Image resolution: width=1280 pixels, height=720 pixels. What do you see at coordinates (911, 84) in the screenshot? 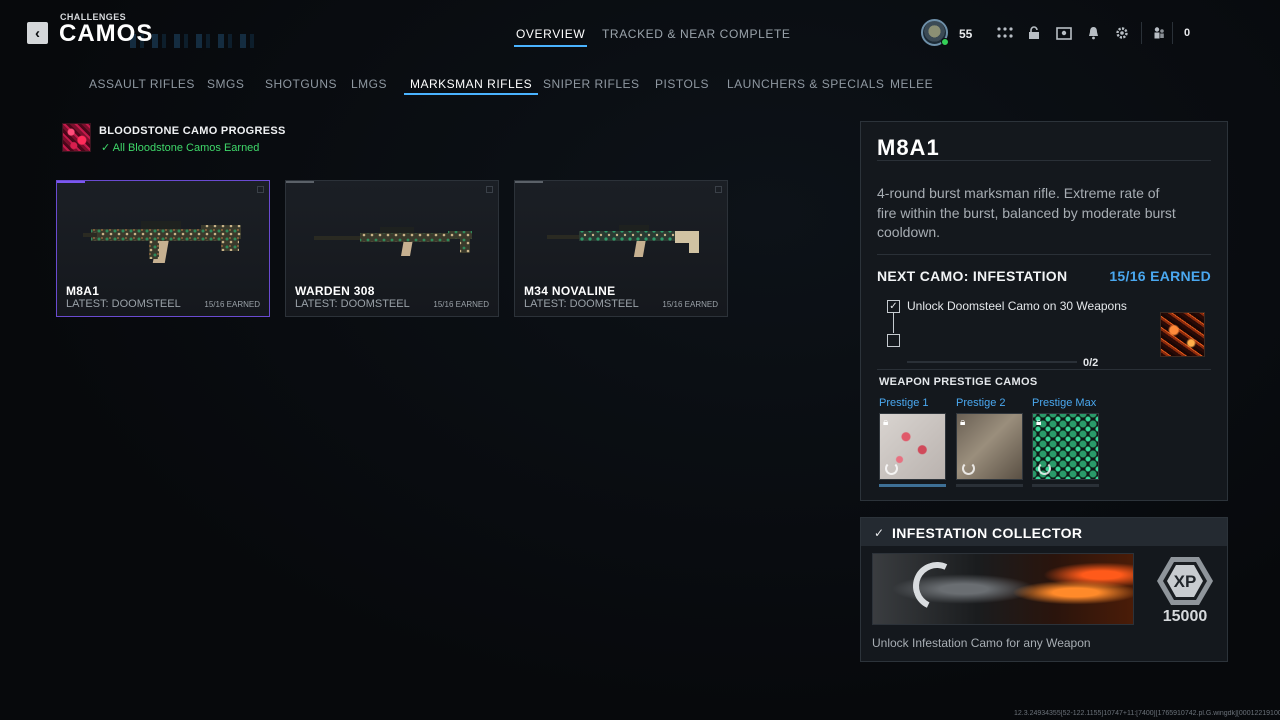
I see `tab-melee: MELEE` at bounding box center [911, 84].